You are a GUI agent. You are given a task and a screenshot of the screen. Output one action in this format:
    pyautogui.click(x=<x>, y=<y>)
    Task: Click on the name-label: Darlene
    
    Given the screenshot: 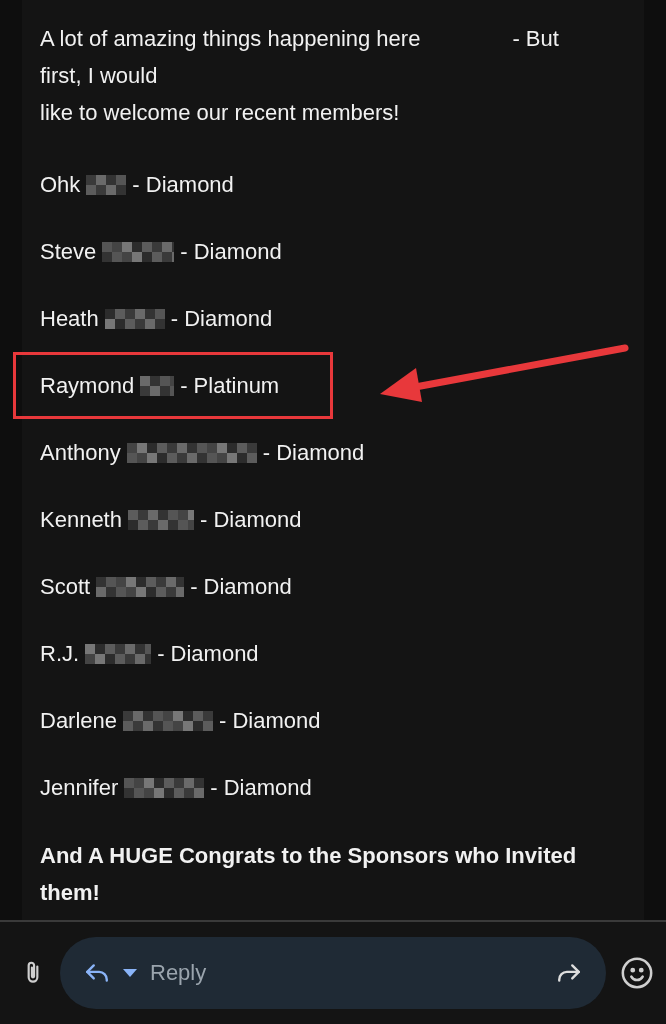 What is the action you would take?
    pyautogui.click(x=79, y=720)
    